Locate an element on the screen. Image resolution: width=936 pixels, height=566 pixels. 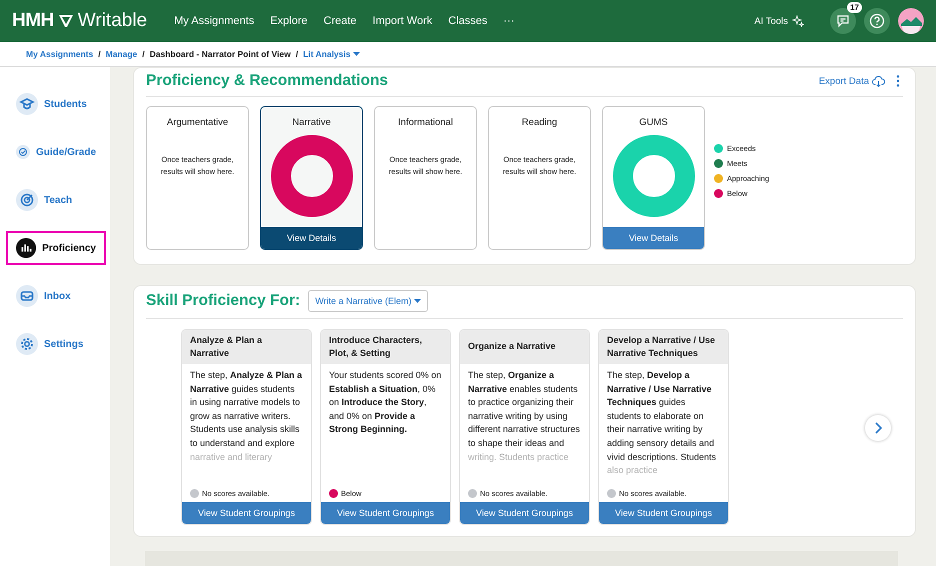
help-button is located at coordinates (877, 21).